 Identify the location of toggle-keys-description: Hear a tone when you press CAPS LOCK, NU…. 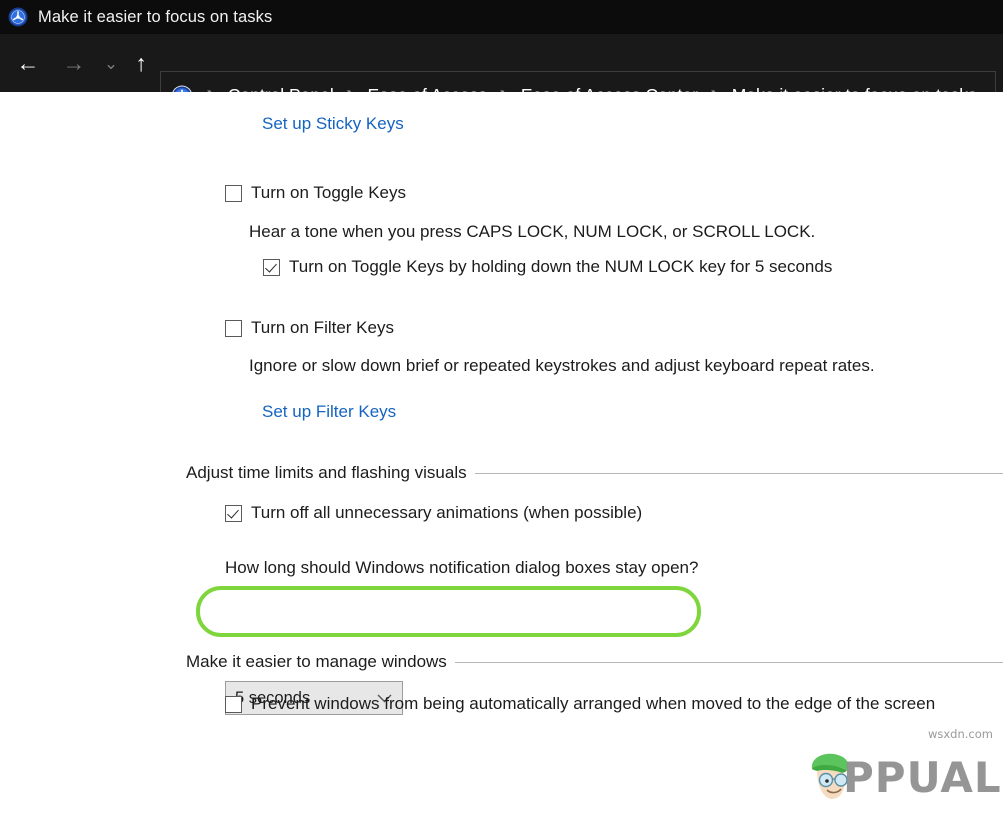
(532, 231).